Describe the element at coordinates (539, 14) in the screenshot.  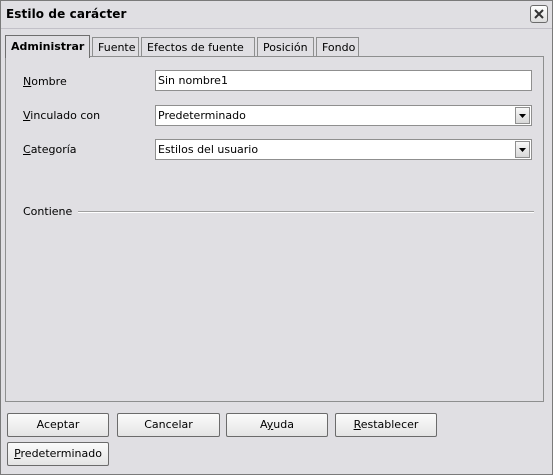
I see `close-button` at that location.